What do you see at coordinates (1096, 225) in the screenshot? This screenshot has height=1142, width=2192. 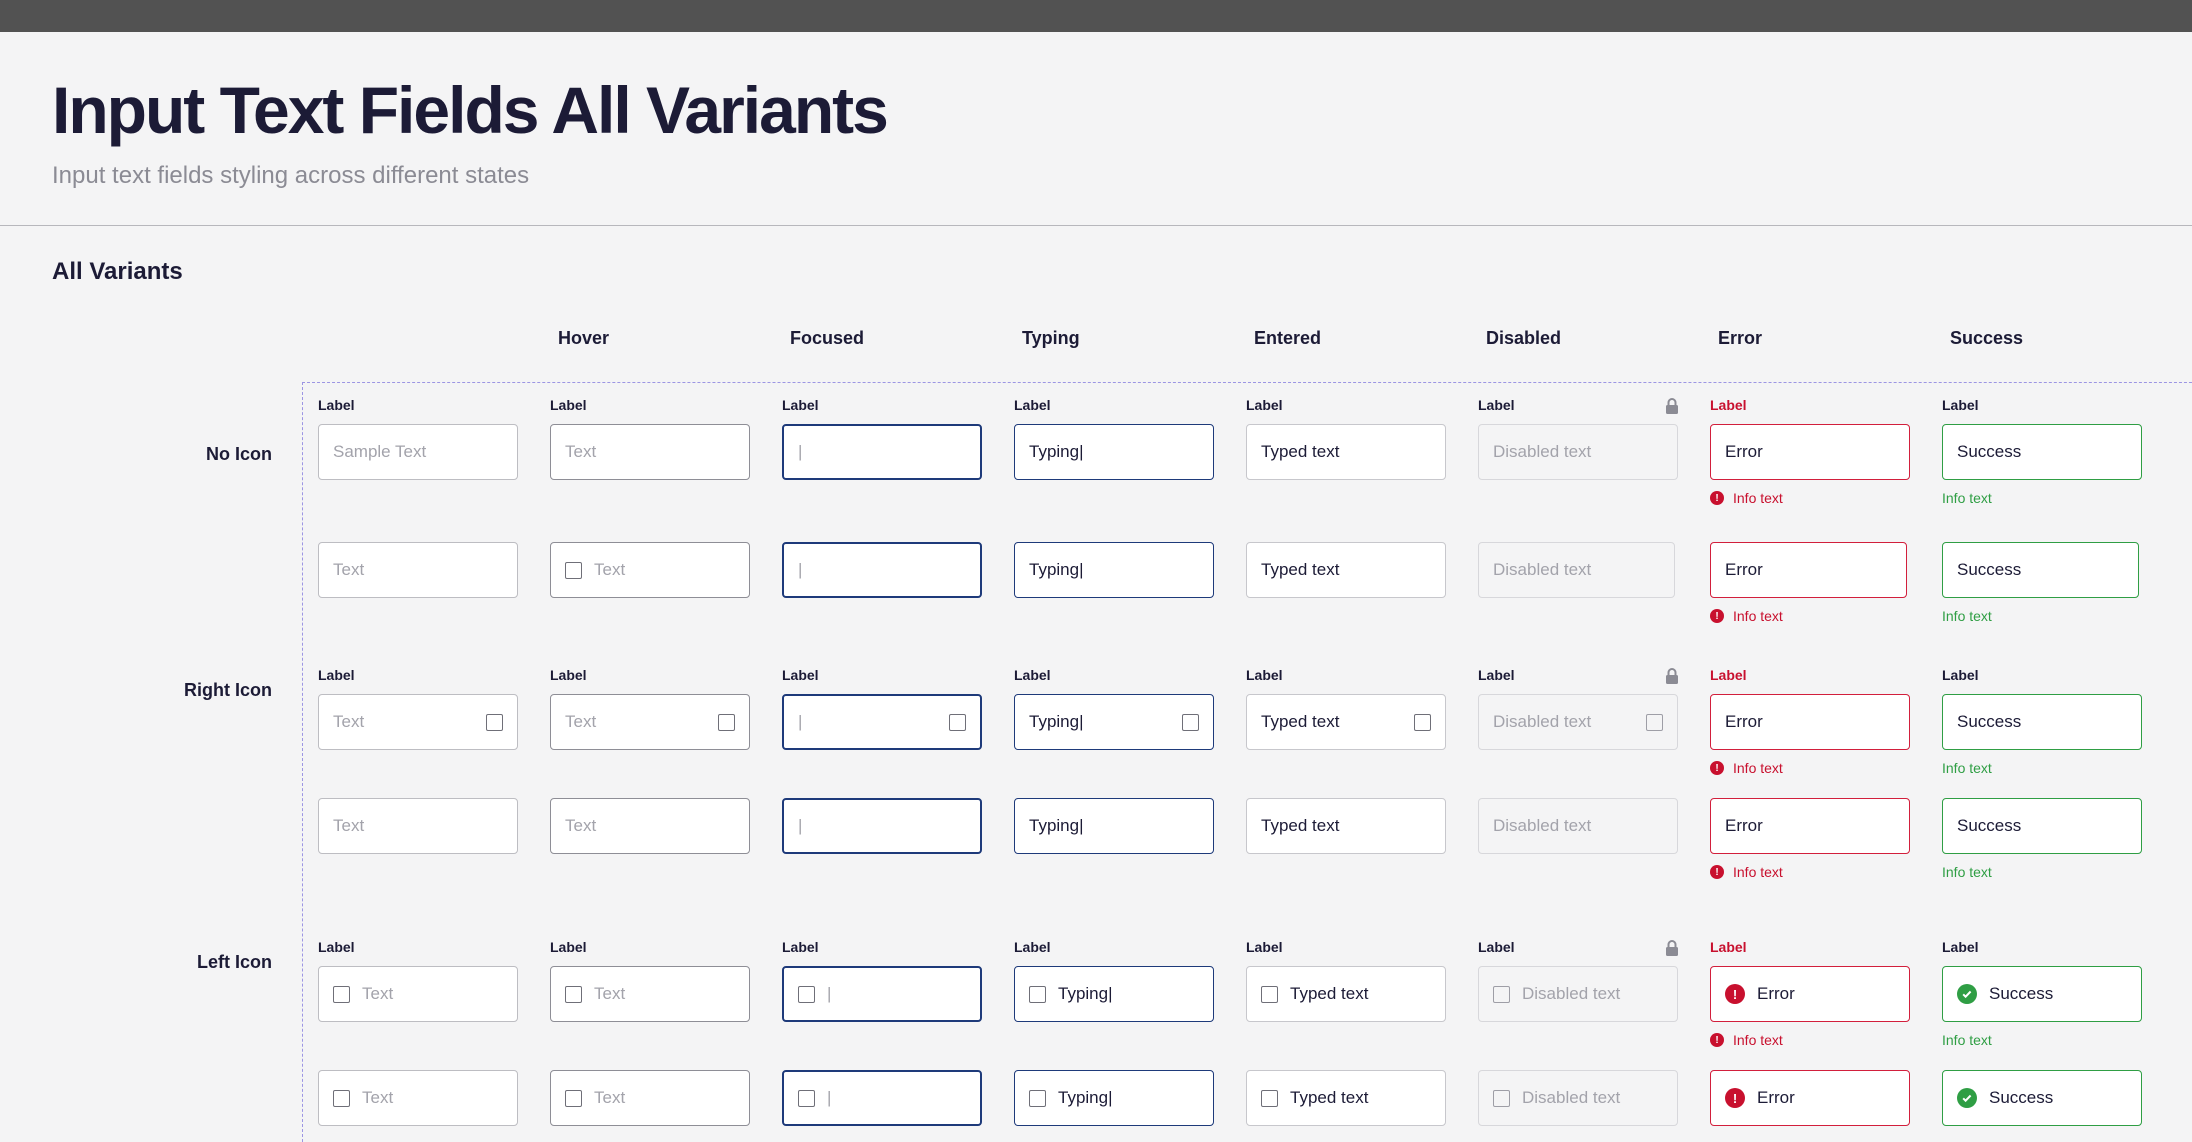 I see `header-divider` at bounding box center [1096, 225].